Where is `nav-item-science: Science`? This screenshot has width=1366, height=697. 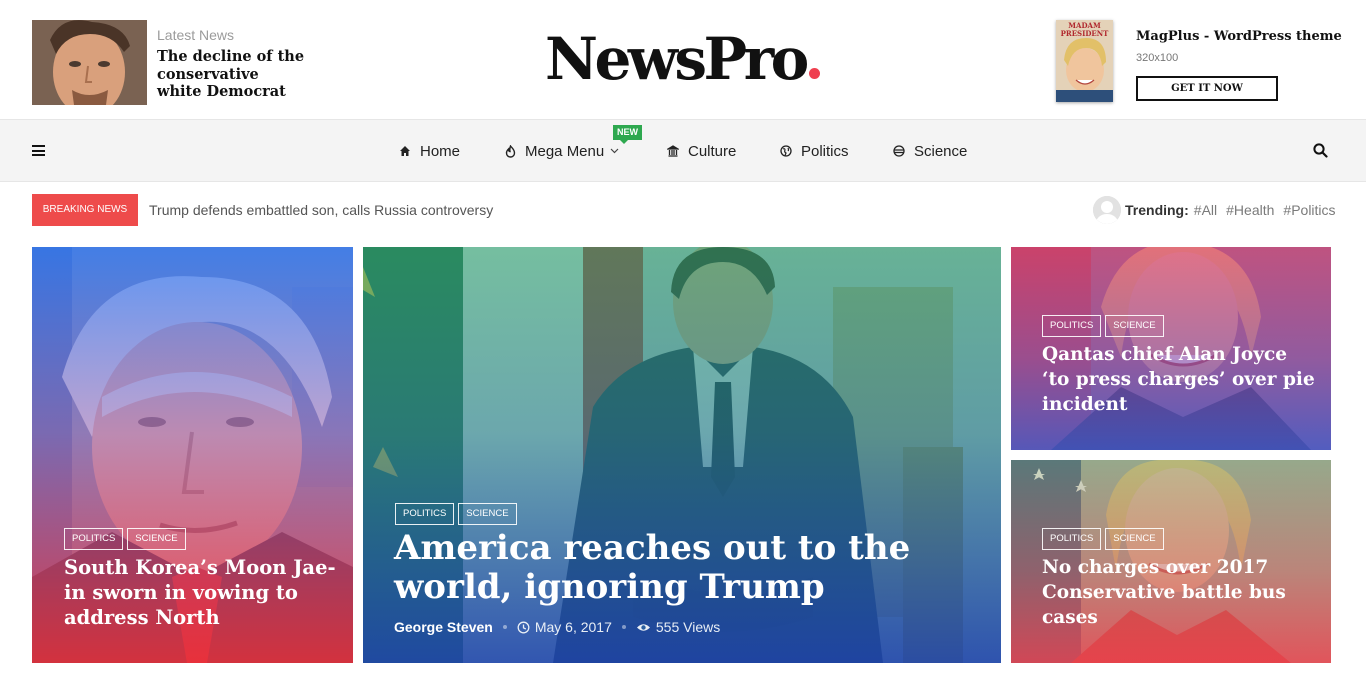 nav-item-science: Science is located at coordinates (930, 151).